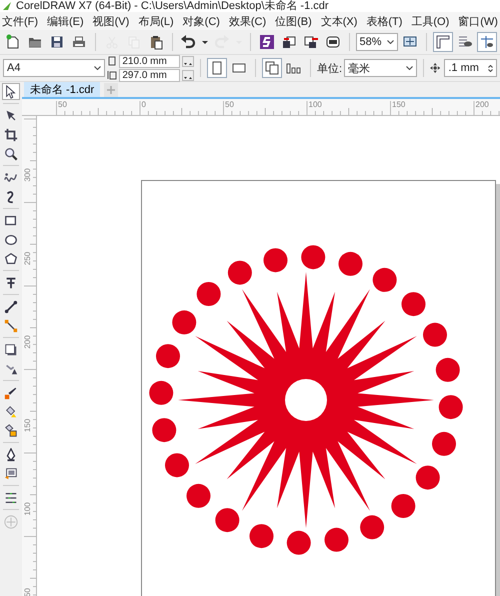 This screenshot has width=500, height=596. What do you see at coordinates (13, 42) in the screenshot?
I see `new-document-icon` at bounding box center [13, 42].